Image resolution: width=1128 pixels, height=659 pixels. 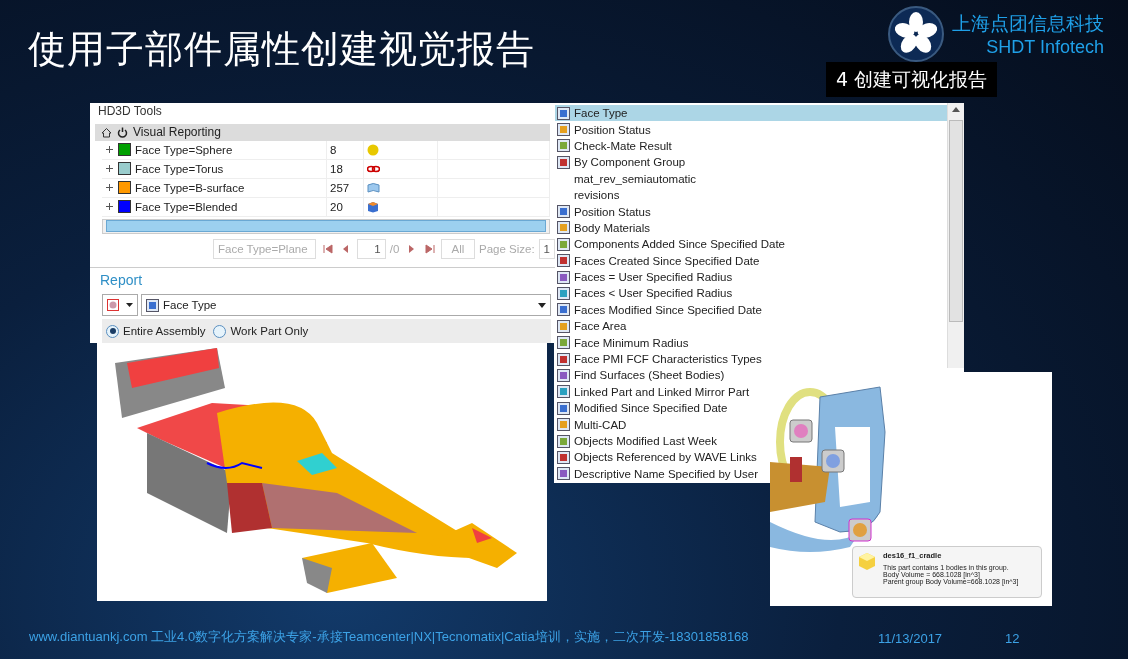 What do you see at coordinates (1045, 47) in the screenshot?
I see `company-name-english: SHDT Infotech` at bounding box center [1045, 47].